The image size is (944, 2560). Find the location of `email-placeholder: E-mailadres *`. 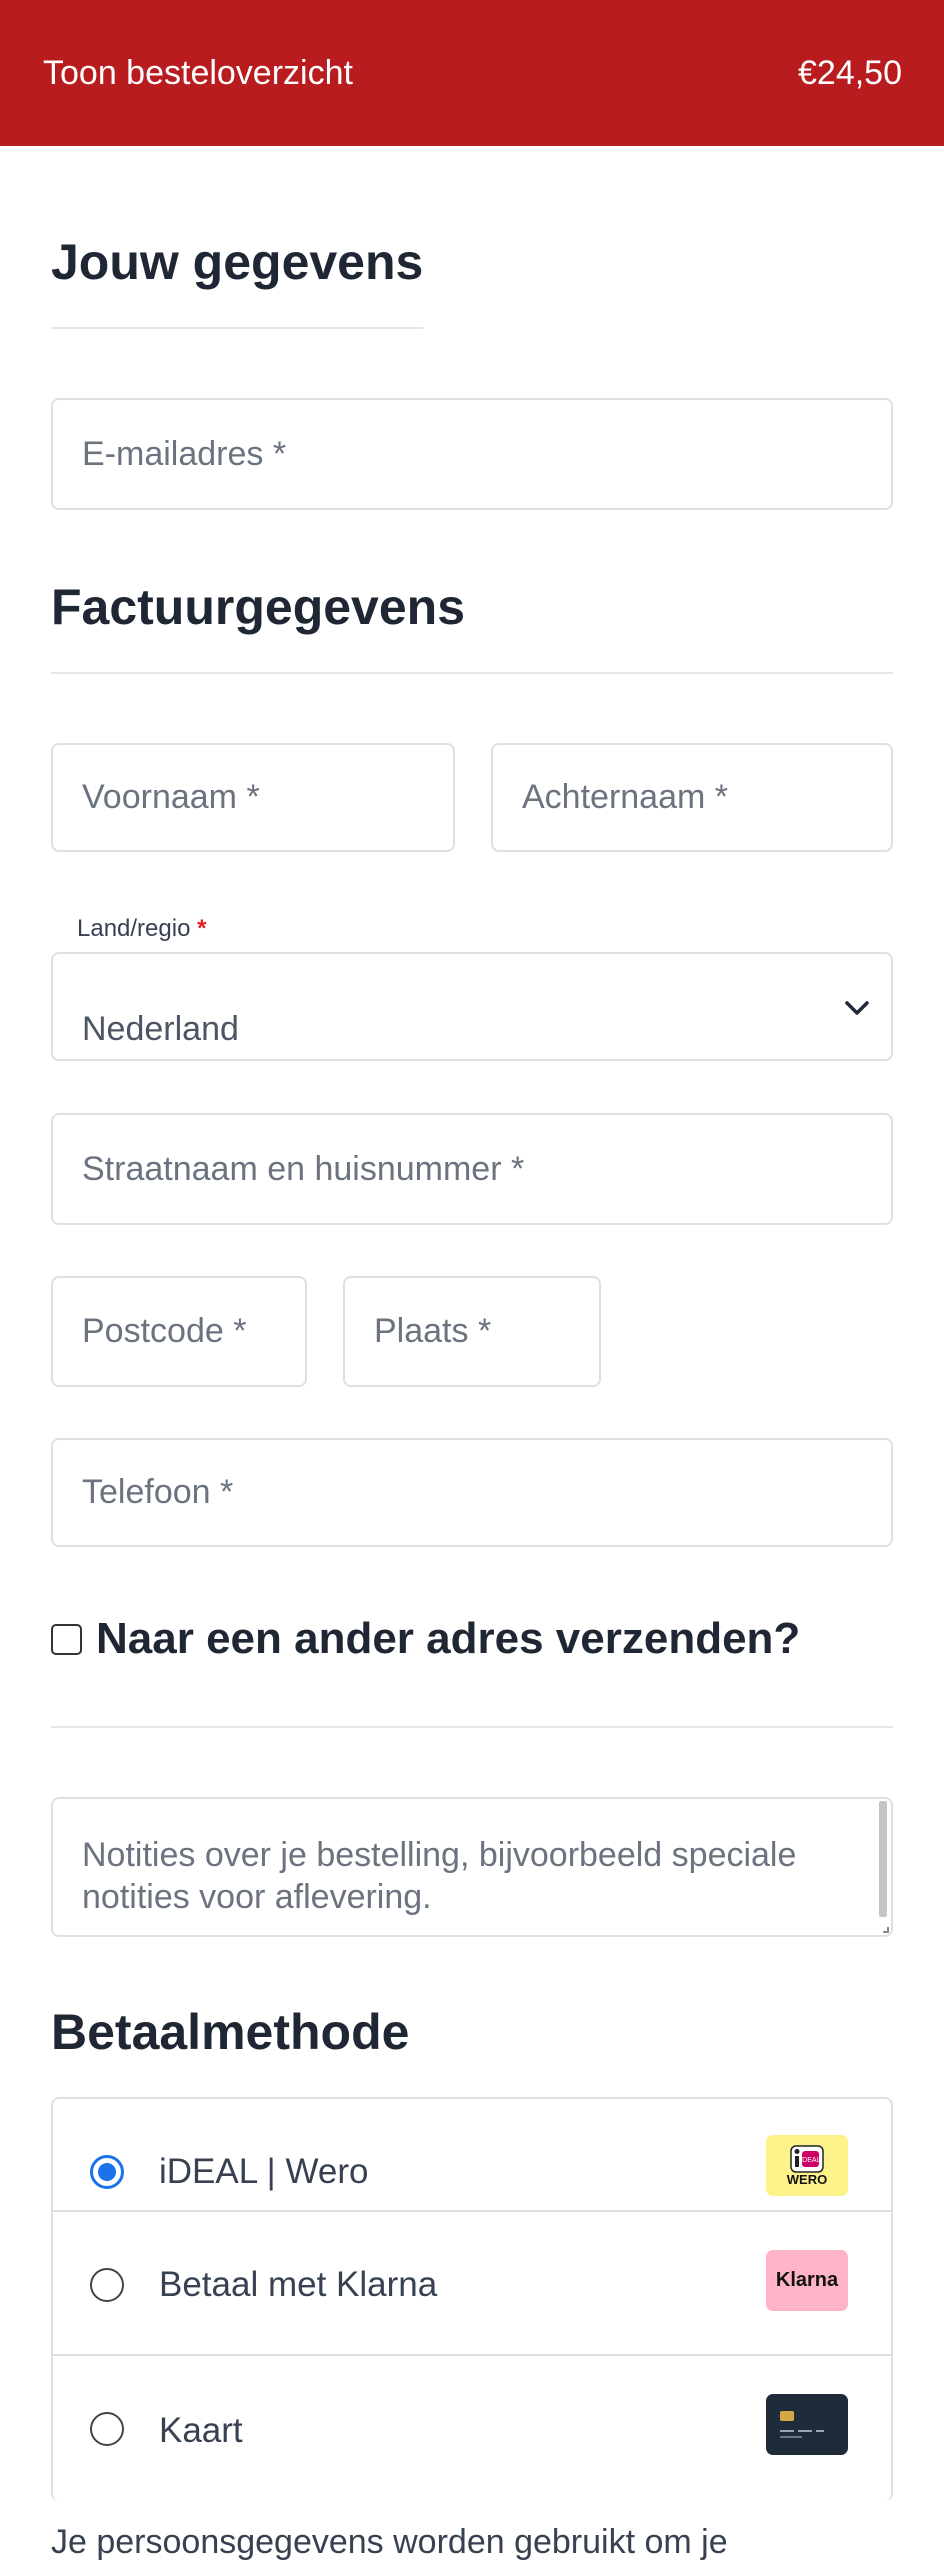

email-placeholder: E-mailadres * is located at coordinates (184, 453).